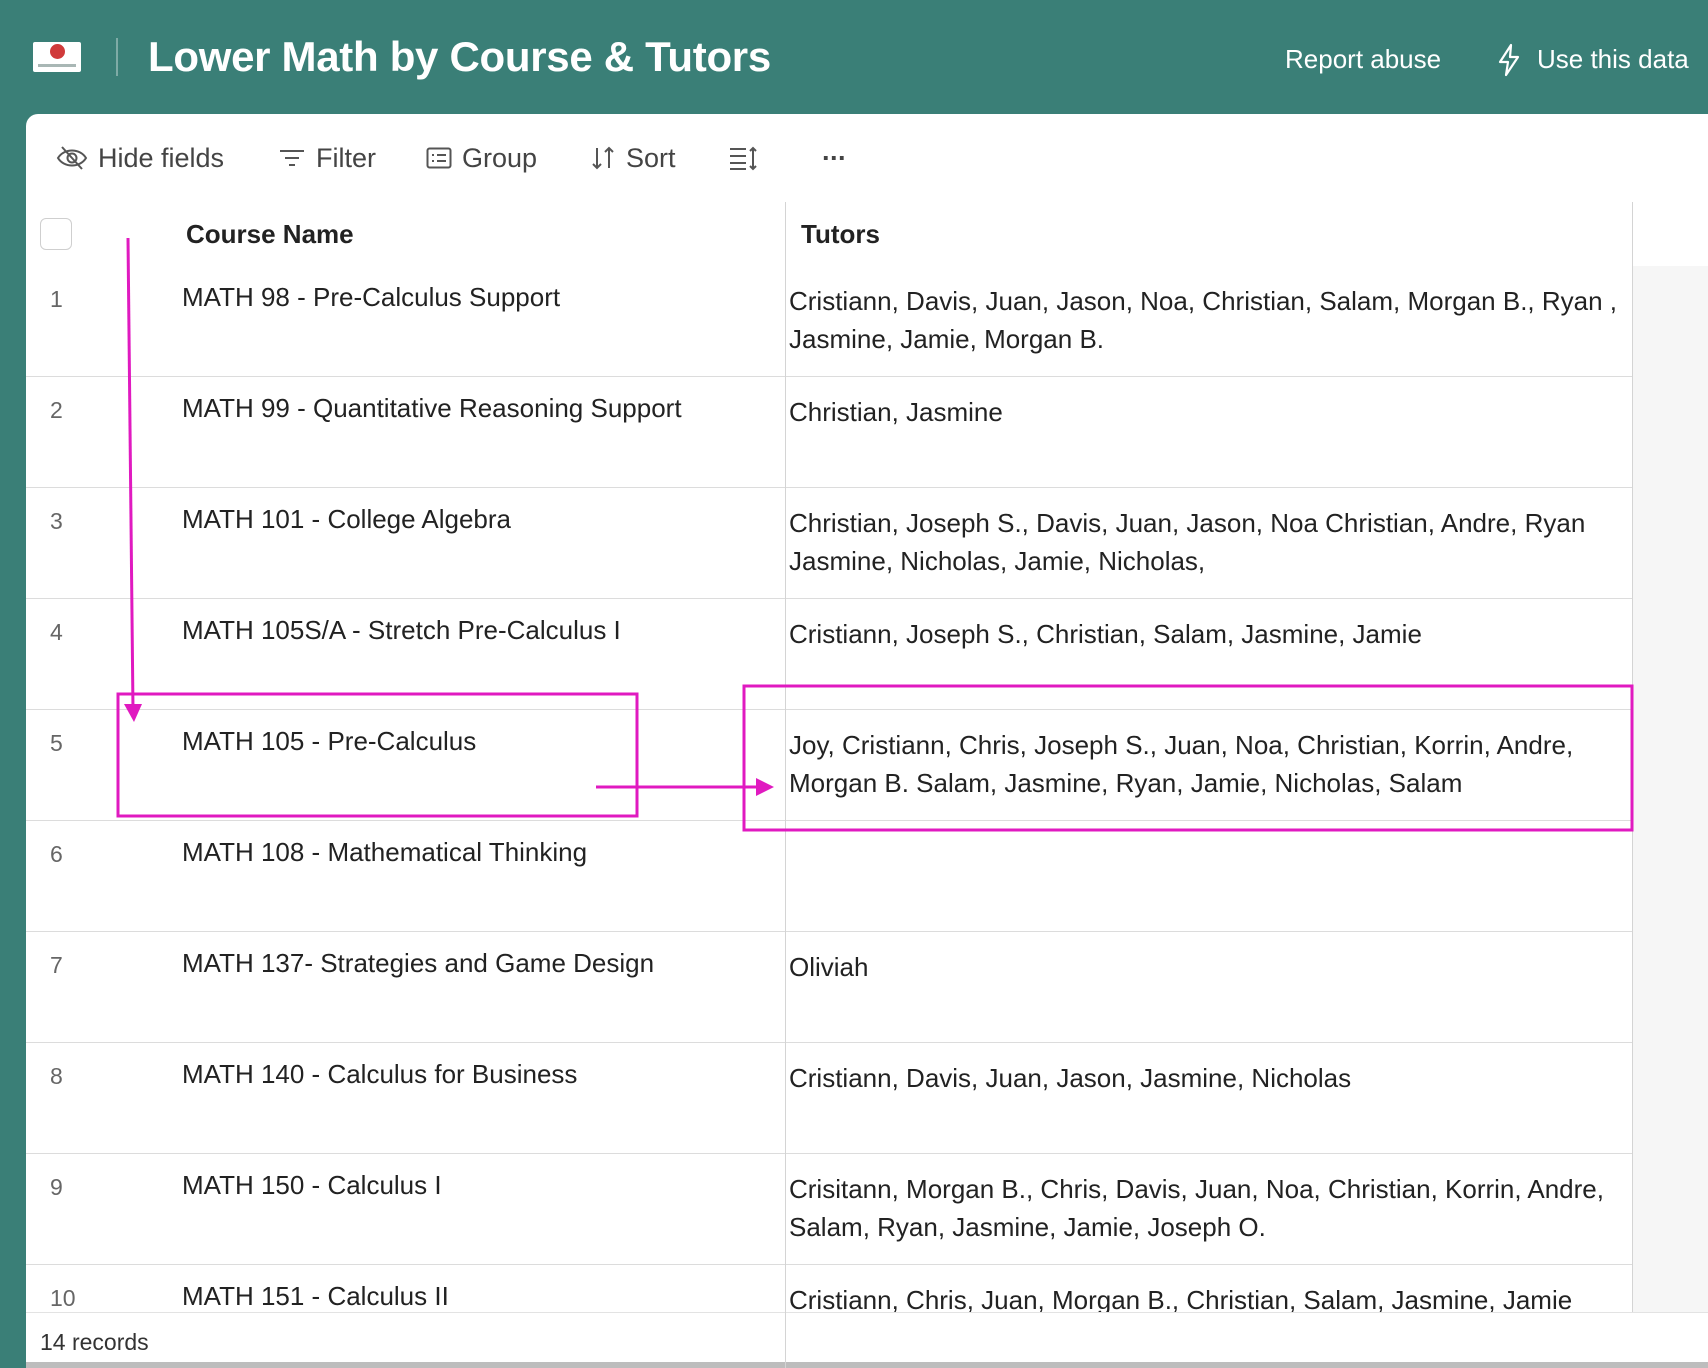 The height and width of the screenshot is (1368, 1708). Describe the element at coordinates (840, 234) in the screenshot. I see `column-header-tutors: Tutors` at that location.